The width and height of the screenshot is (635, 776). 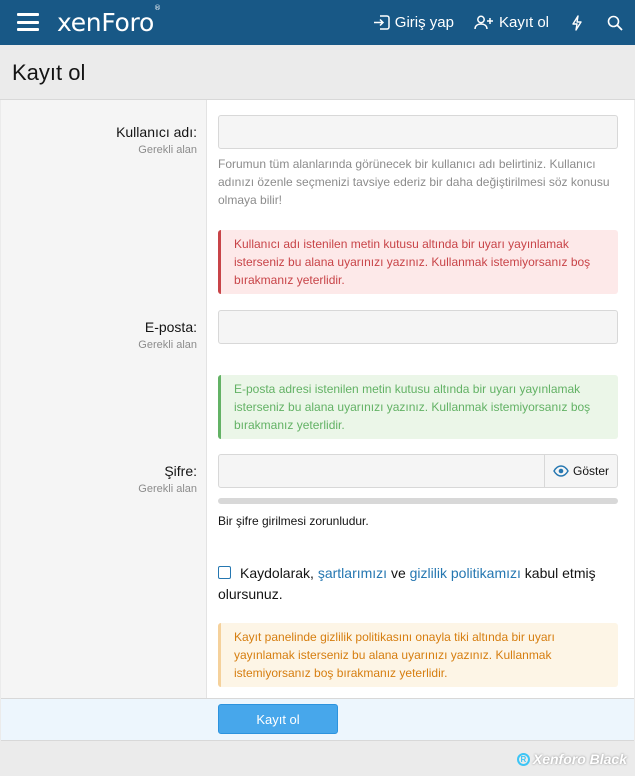 I want to click on username-label: Kullanıcı adı:, so click(x=156, y=132).